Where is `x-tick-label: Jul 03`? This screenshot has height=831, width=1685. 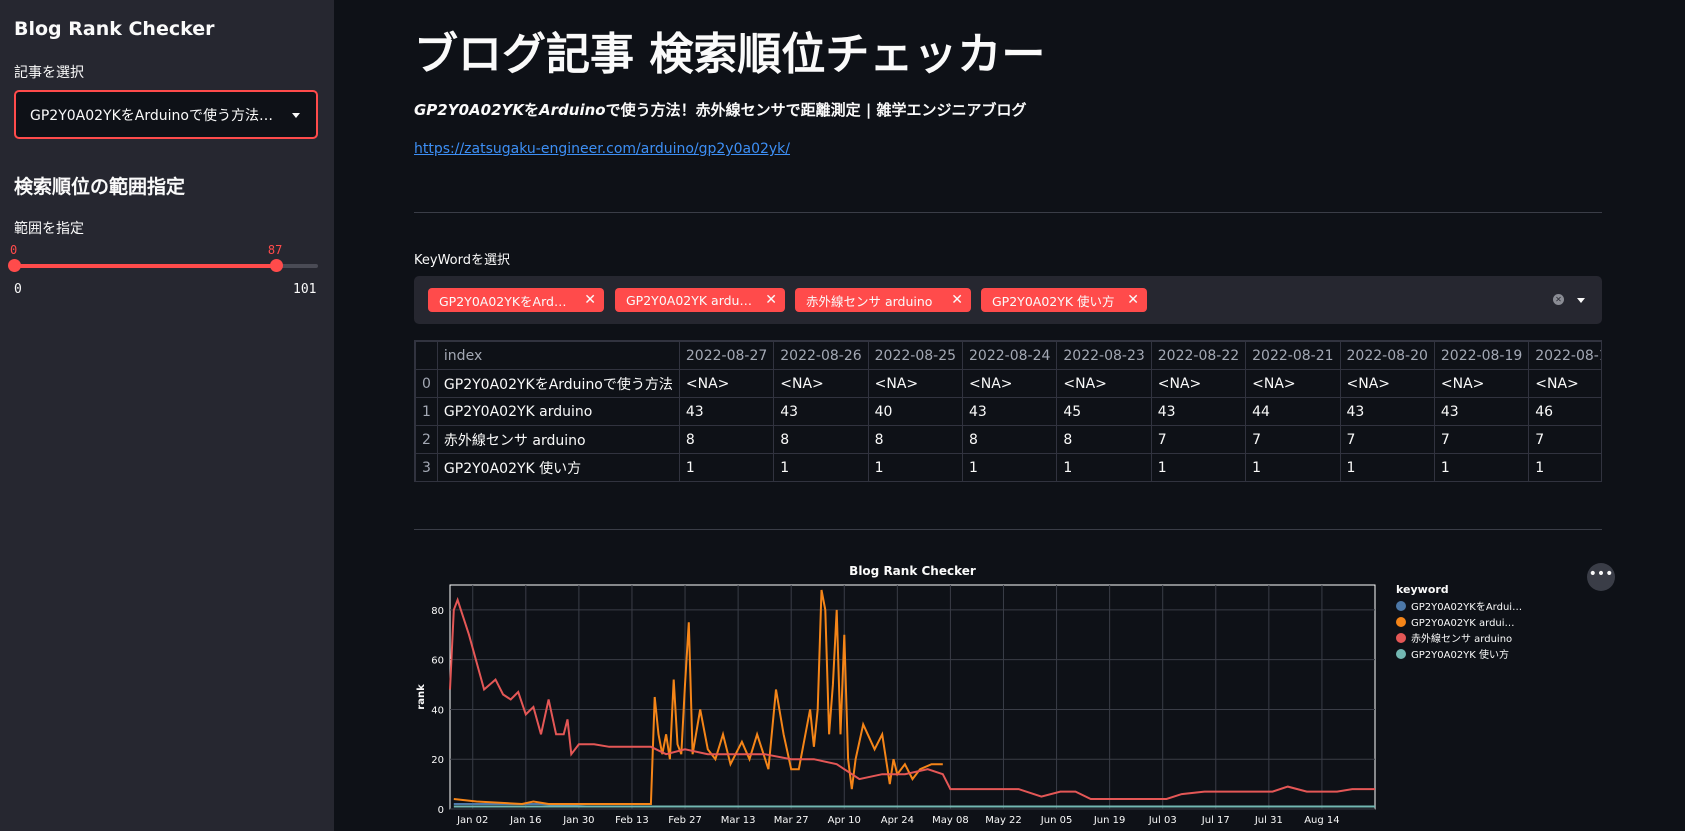 x-tick-label: Jul 03 is located at coordinates (1162, 820).